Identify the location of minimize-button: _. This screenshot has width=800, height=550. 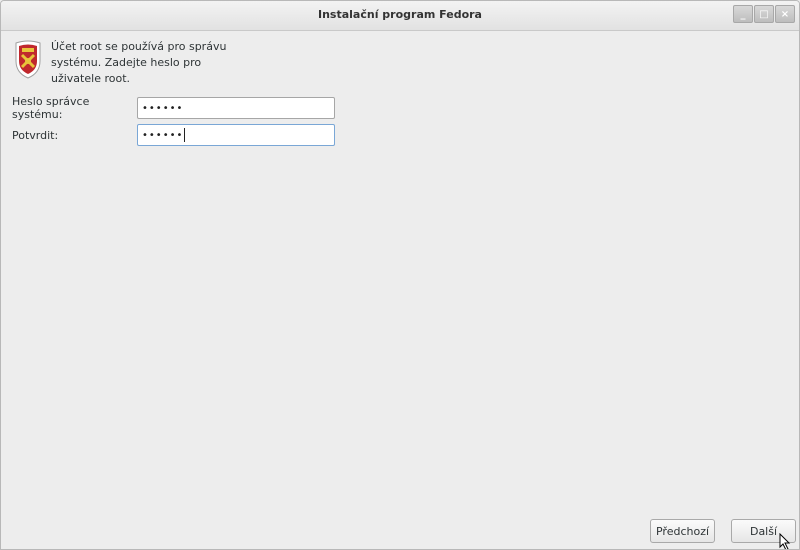
(743, 14).